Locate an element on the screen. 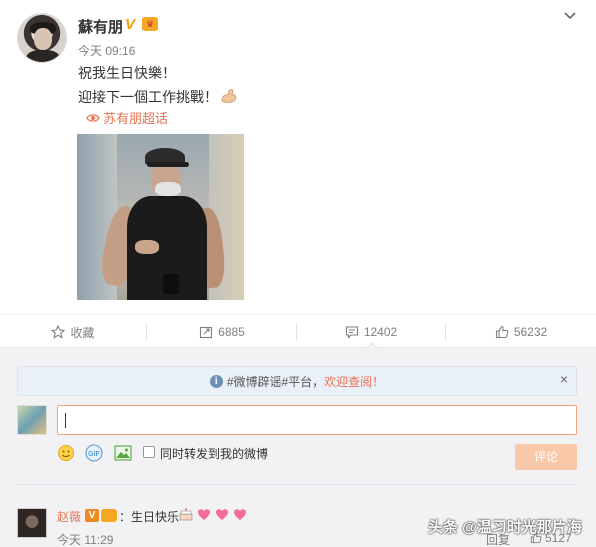  member-crown-icon is located at coordinates (109, 515).